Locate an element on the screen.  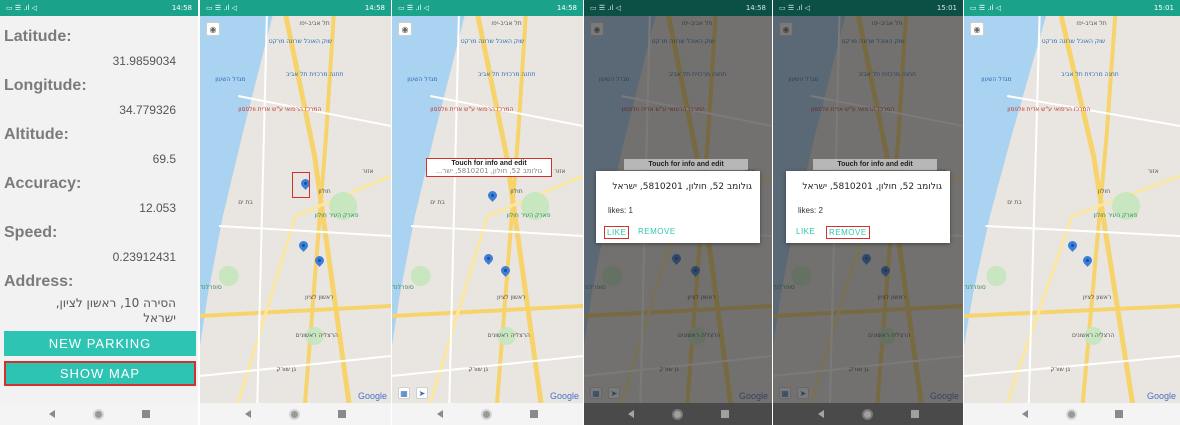
map-place-label: שוק האוכל שרונה מרקט is located at coordinates (492, 41).